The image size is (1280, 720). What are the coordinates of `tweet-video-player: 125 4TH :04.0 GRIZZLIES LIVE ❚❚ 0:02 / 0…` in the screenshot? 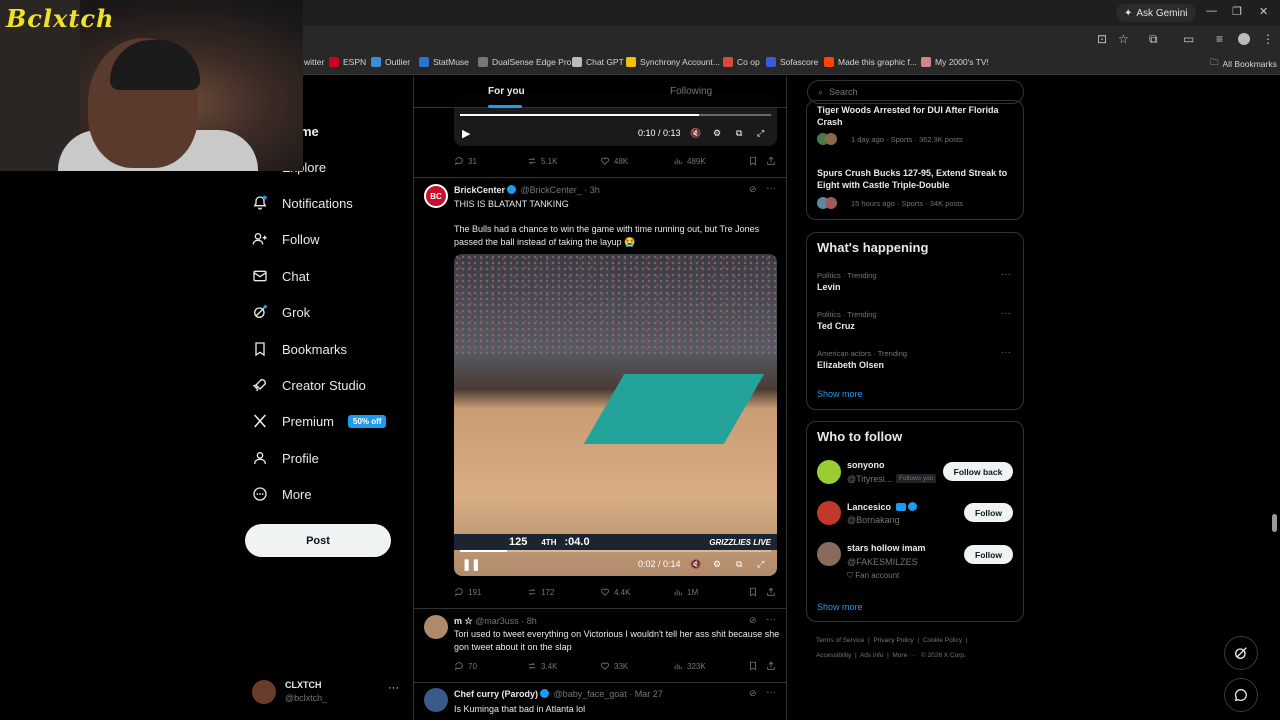 It's located at (615, 415).